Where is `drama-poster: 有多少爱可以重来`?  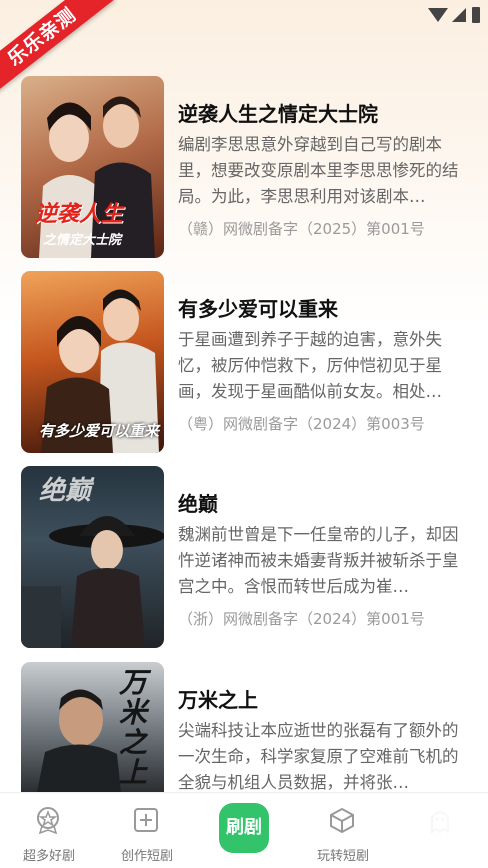 drama-poster: 有多少爱可以重来 is located at coordinates (92, 362).